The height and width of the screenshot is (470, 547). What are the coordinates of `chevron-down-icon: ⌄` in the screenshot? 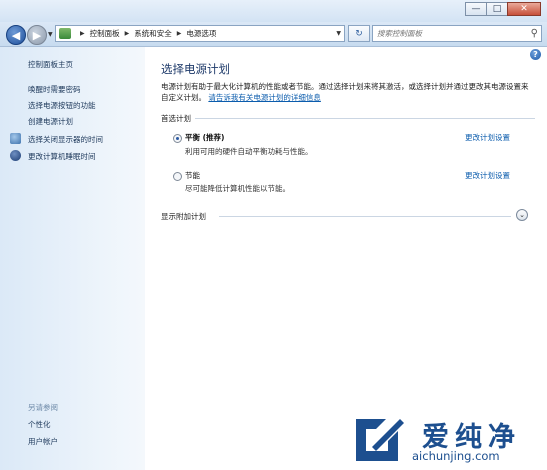 It's located at (522, 215).